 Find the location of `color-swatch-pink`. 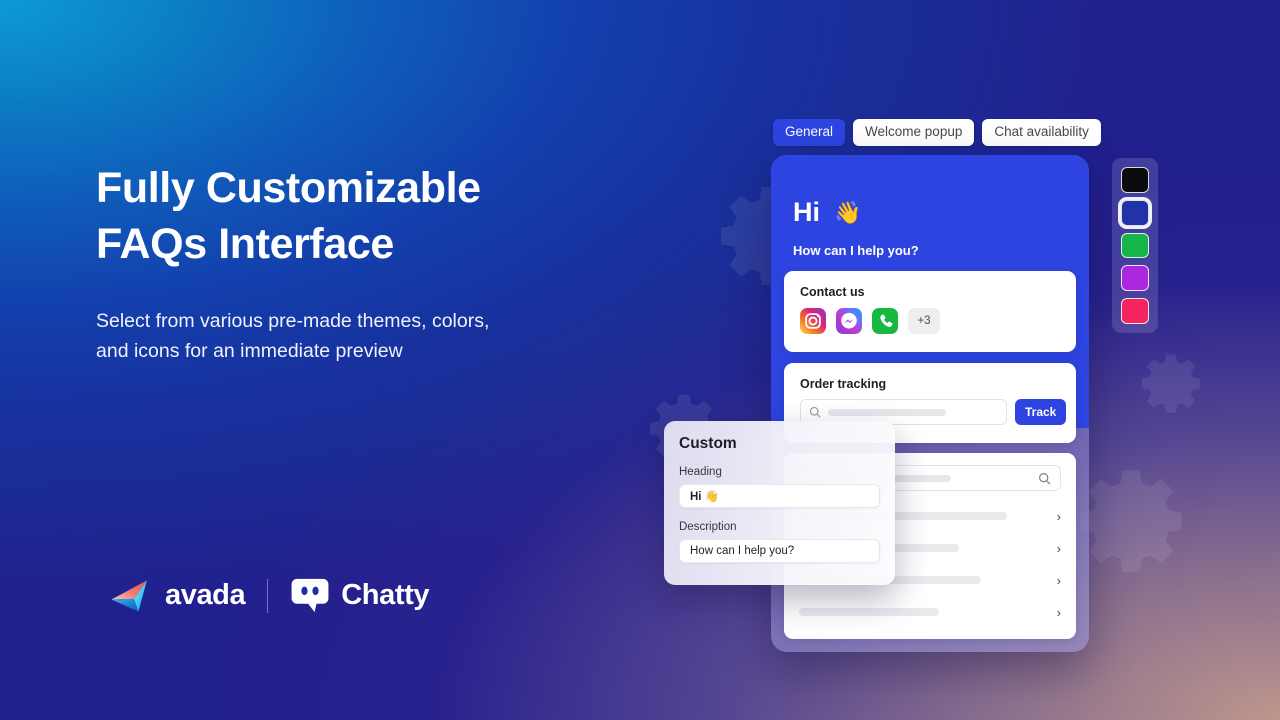

color-swatch-pink is located at coordinates (1135, 311).